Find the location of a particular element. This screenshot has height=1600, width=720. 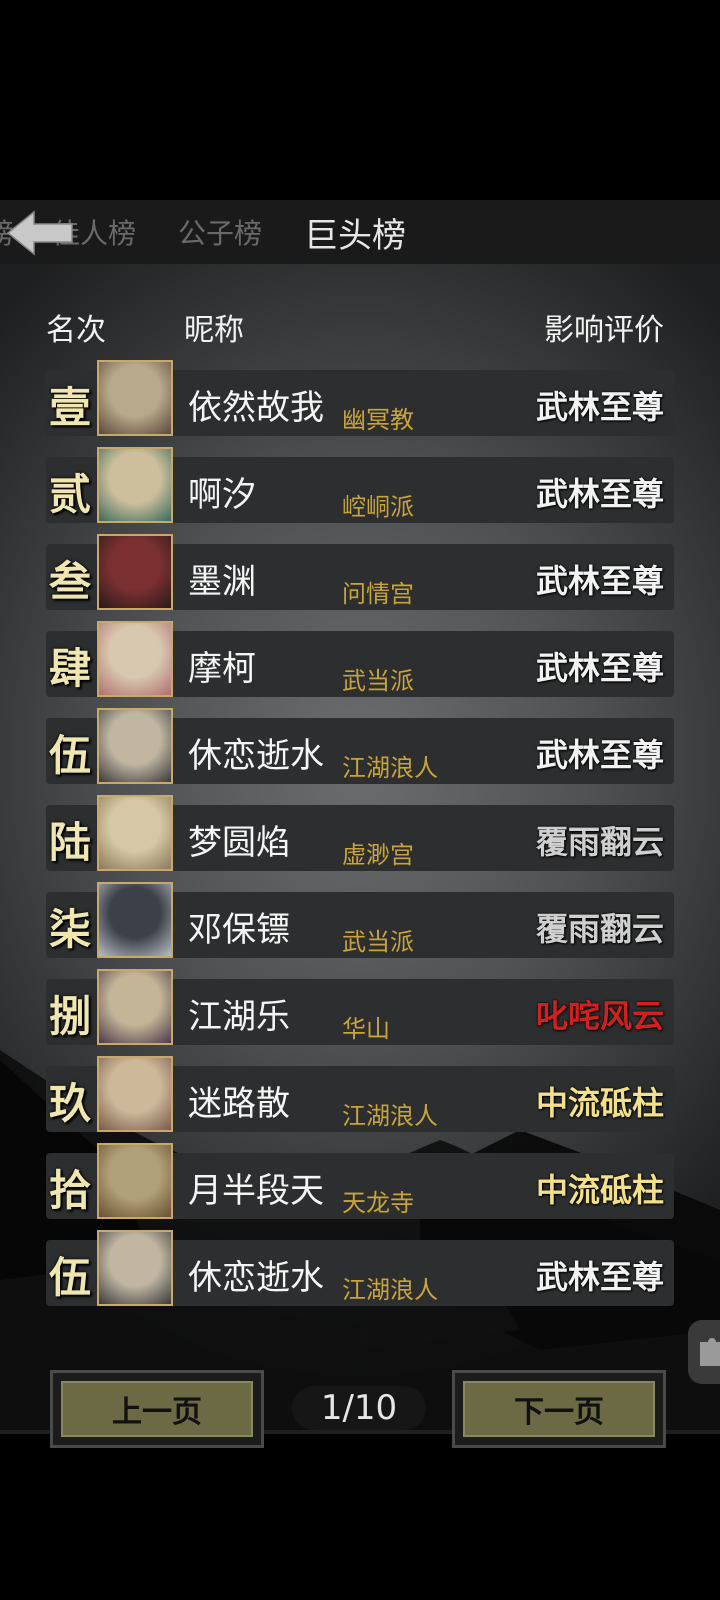

rank-numeral: 肆 is located at coordinates (69, 668).